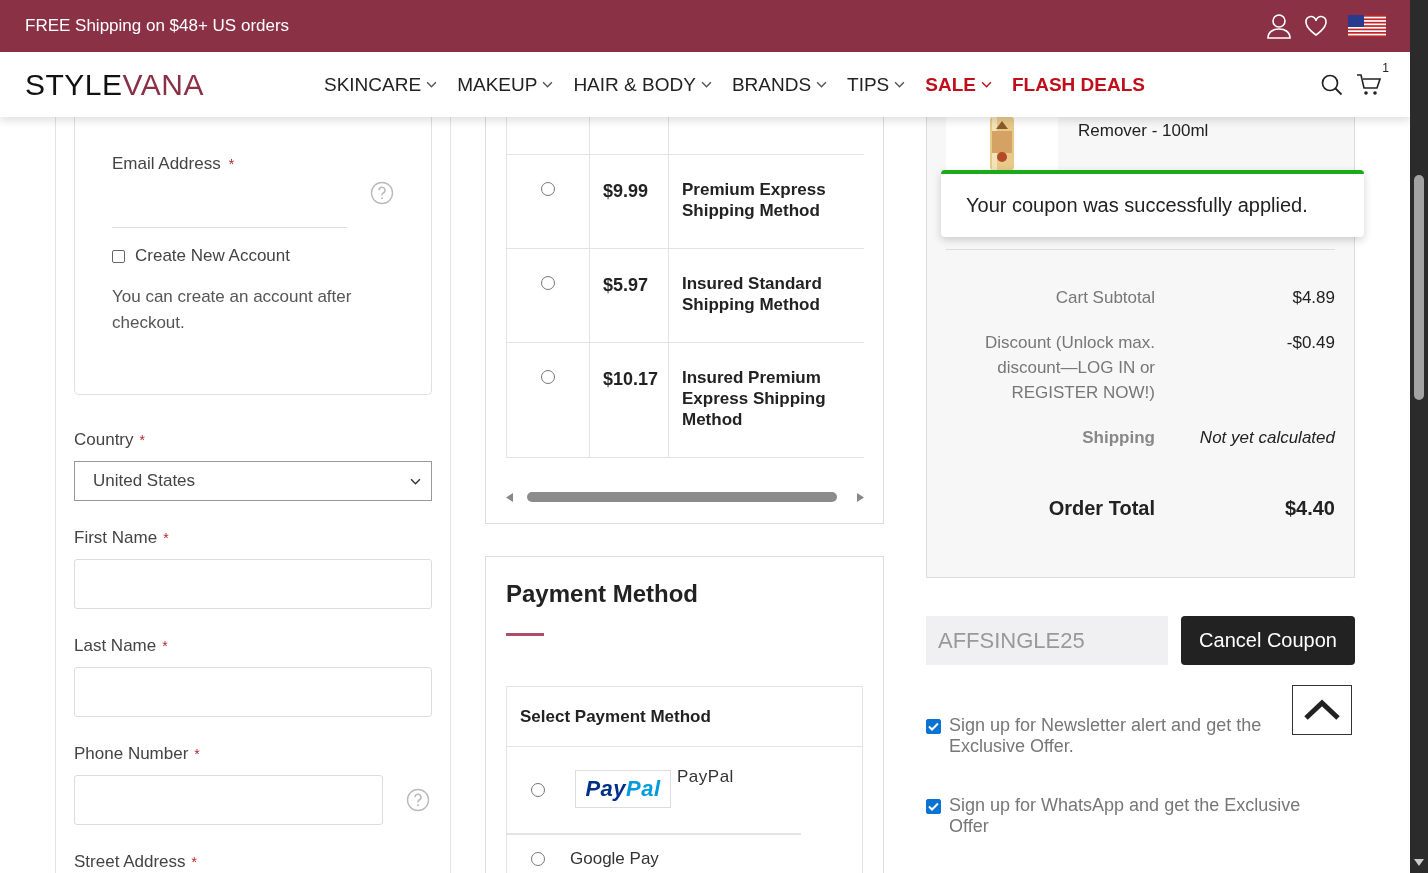 The width and height of the screenshot is (1428, 873). What do you see at coordinates (1419, 436) in the screenshot?
I see `page-scrollbar` at bounding box center [1419, 436].